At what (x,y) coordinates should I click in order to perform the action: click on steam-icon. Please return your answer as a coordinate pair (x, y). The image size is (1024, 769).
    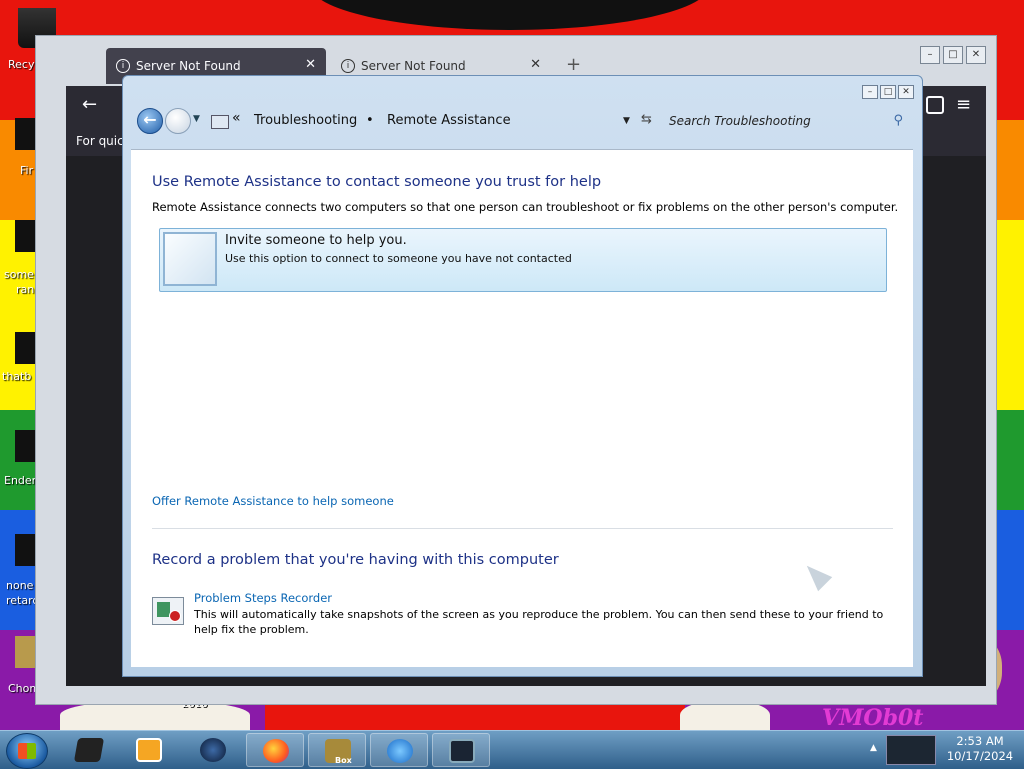
    Looking at the image, I should click on (213, 750).